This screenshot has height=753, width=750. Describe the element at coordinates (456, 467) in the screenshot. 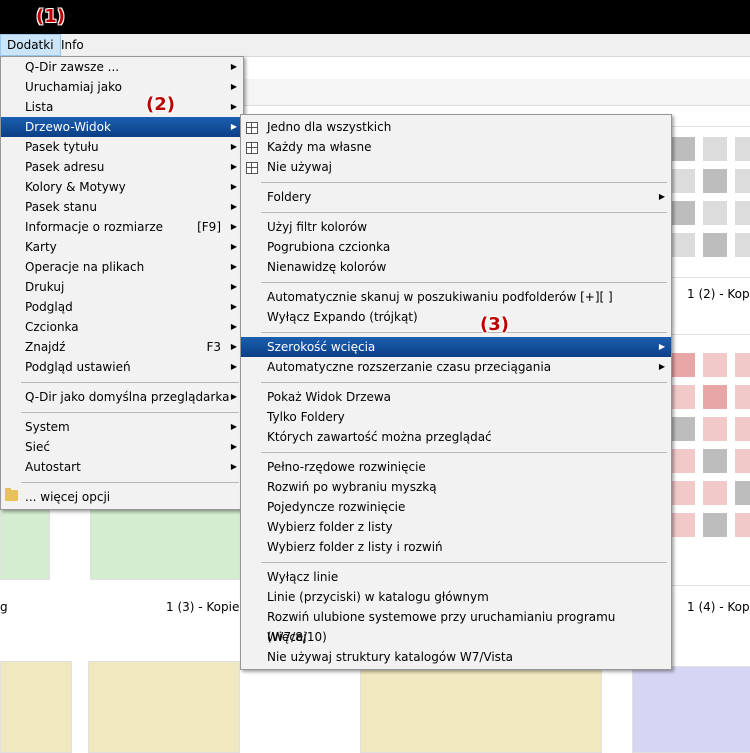

I see `submenu-item-pelno-rzedowe: Pełno-rzędowe rozwinięcie` at that location.